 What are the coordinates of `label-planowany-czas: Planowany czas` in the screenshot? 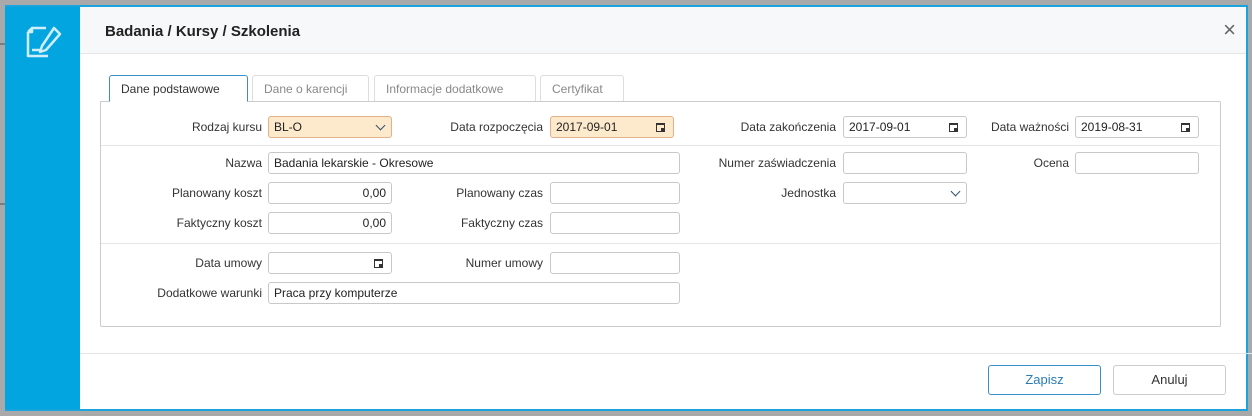 It's located at (499, 193).